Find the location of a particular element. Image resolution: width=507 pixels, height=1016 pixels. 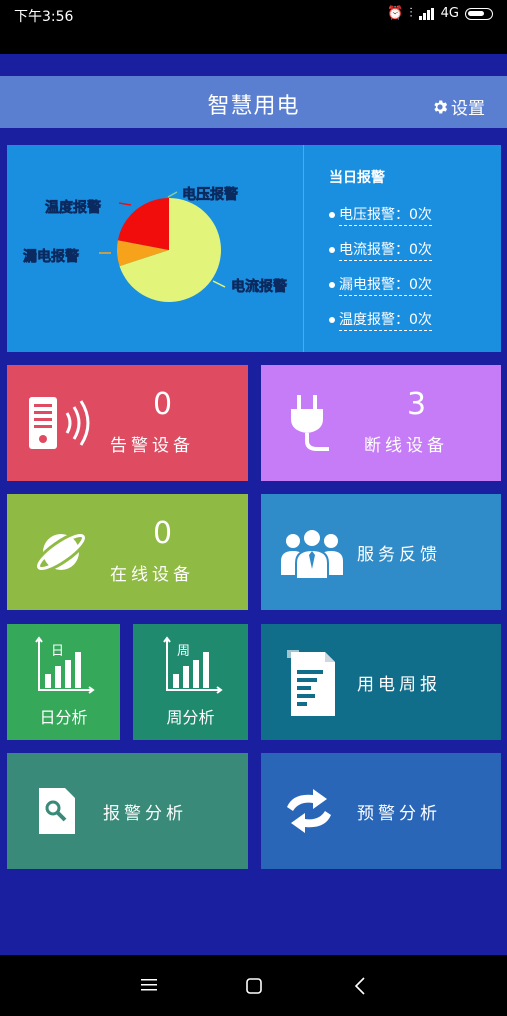

menu-icon is located at coordinates (149, 985).